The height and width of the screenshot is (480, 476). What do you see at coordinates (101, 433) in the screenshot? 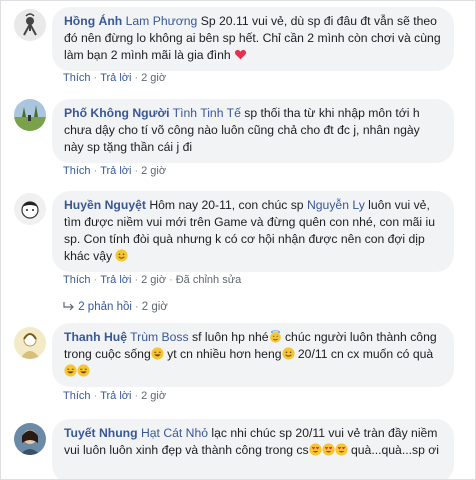
I see `comment-author: Tuyết Nhung` at bounding box center [101, 433].